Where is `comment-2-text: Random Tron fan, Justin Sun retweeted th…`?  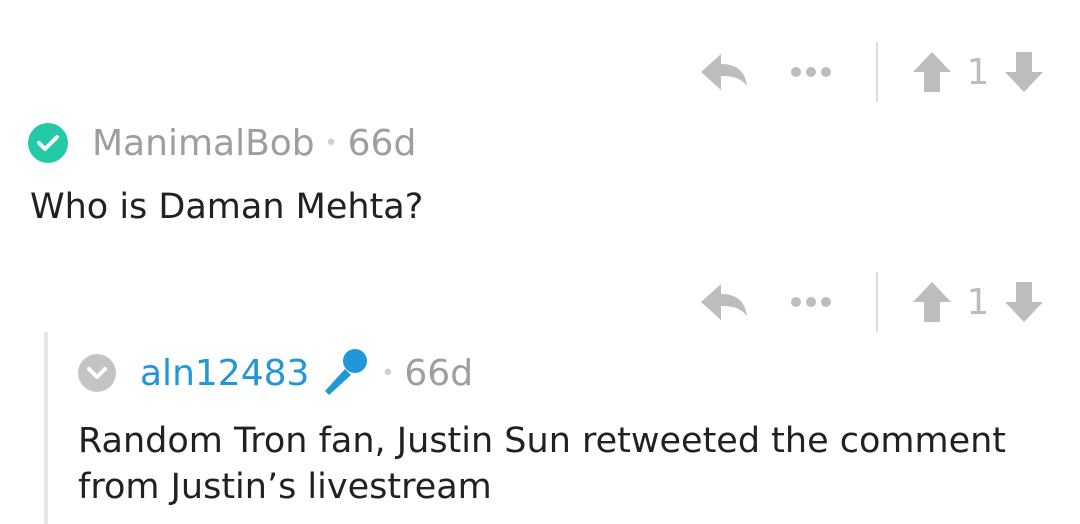
comment-2-text: Random Tron fan, Justin Sun retweeted th… is located at coordinates (542, 464).